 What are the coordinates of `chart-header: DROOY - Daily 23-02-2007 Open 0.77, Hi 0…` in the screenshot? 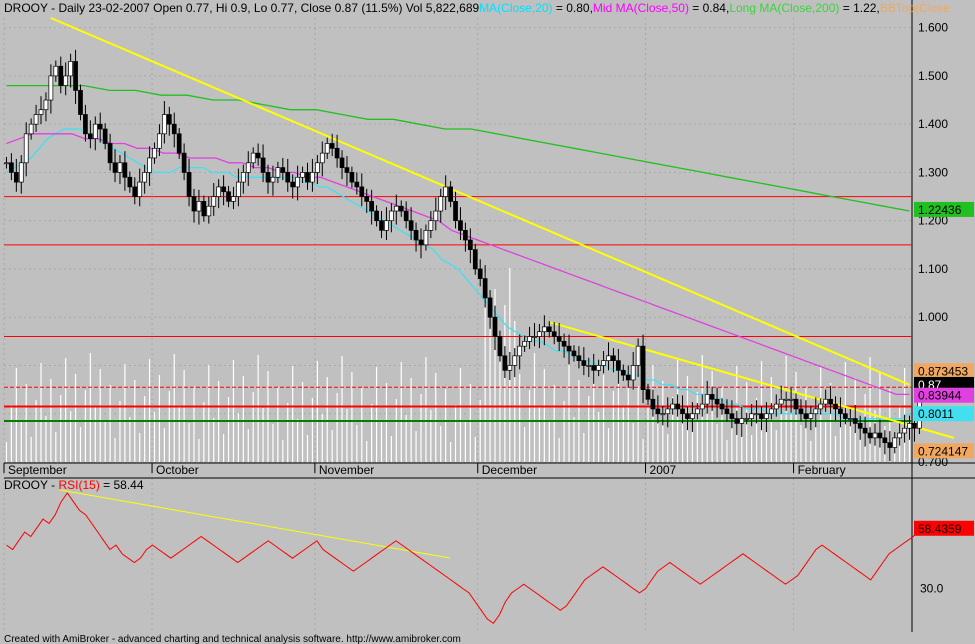 It's located at (477, 8).